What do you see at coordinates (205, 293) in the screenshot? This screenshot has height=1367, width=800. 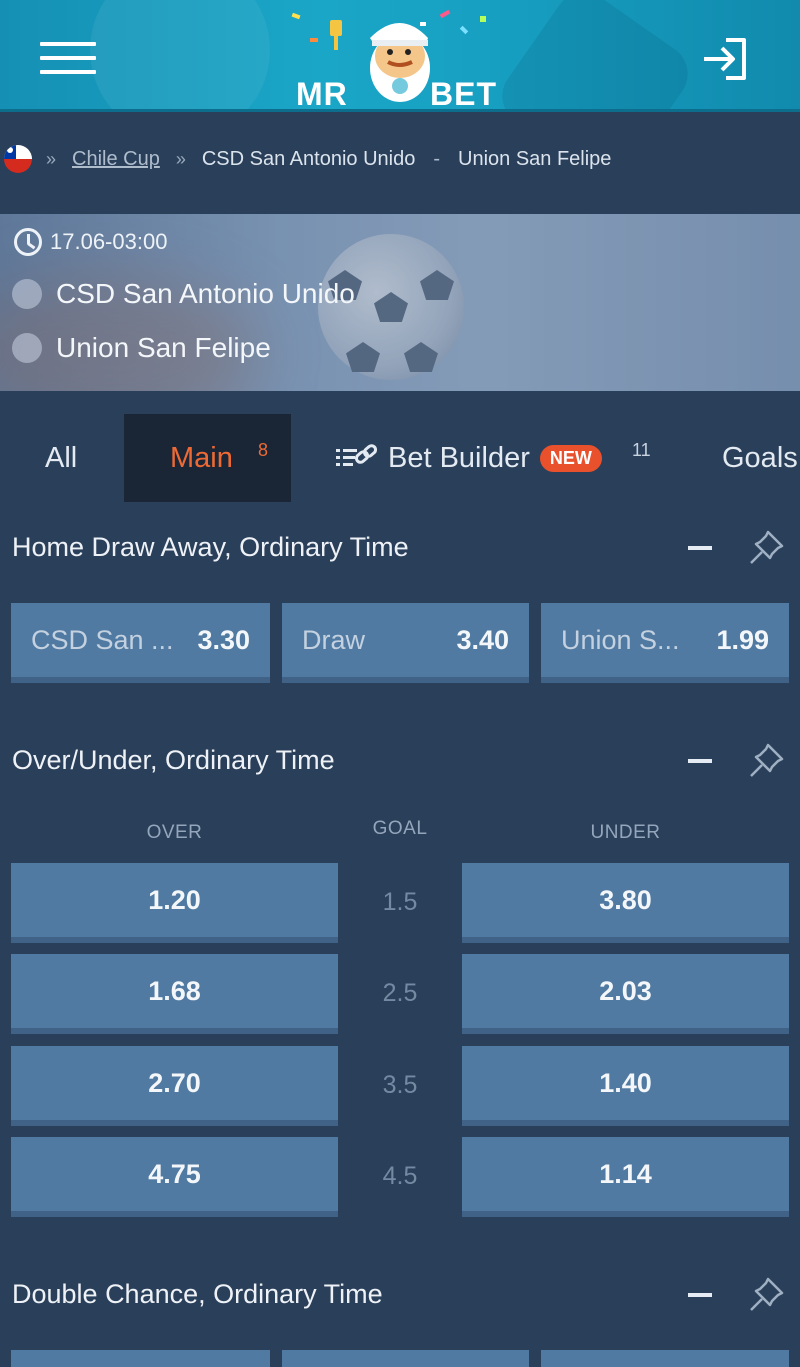 I see `home-team-name: CSD San Antonio Unido` at bounding box center [205, 293].